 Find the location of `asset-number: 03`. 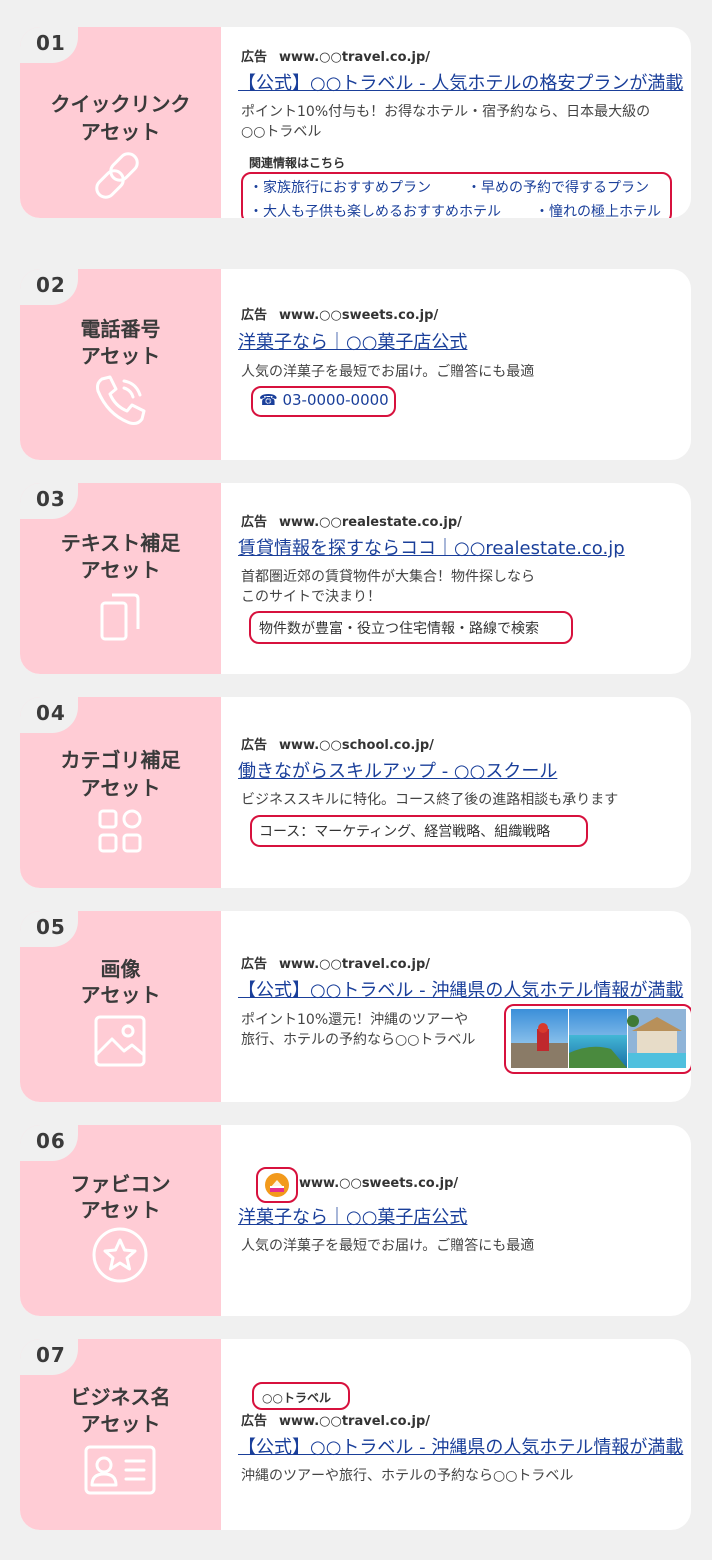

asset-number: 03 is located at coordinates (51, 499).